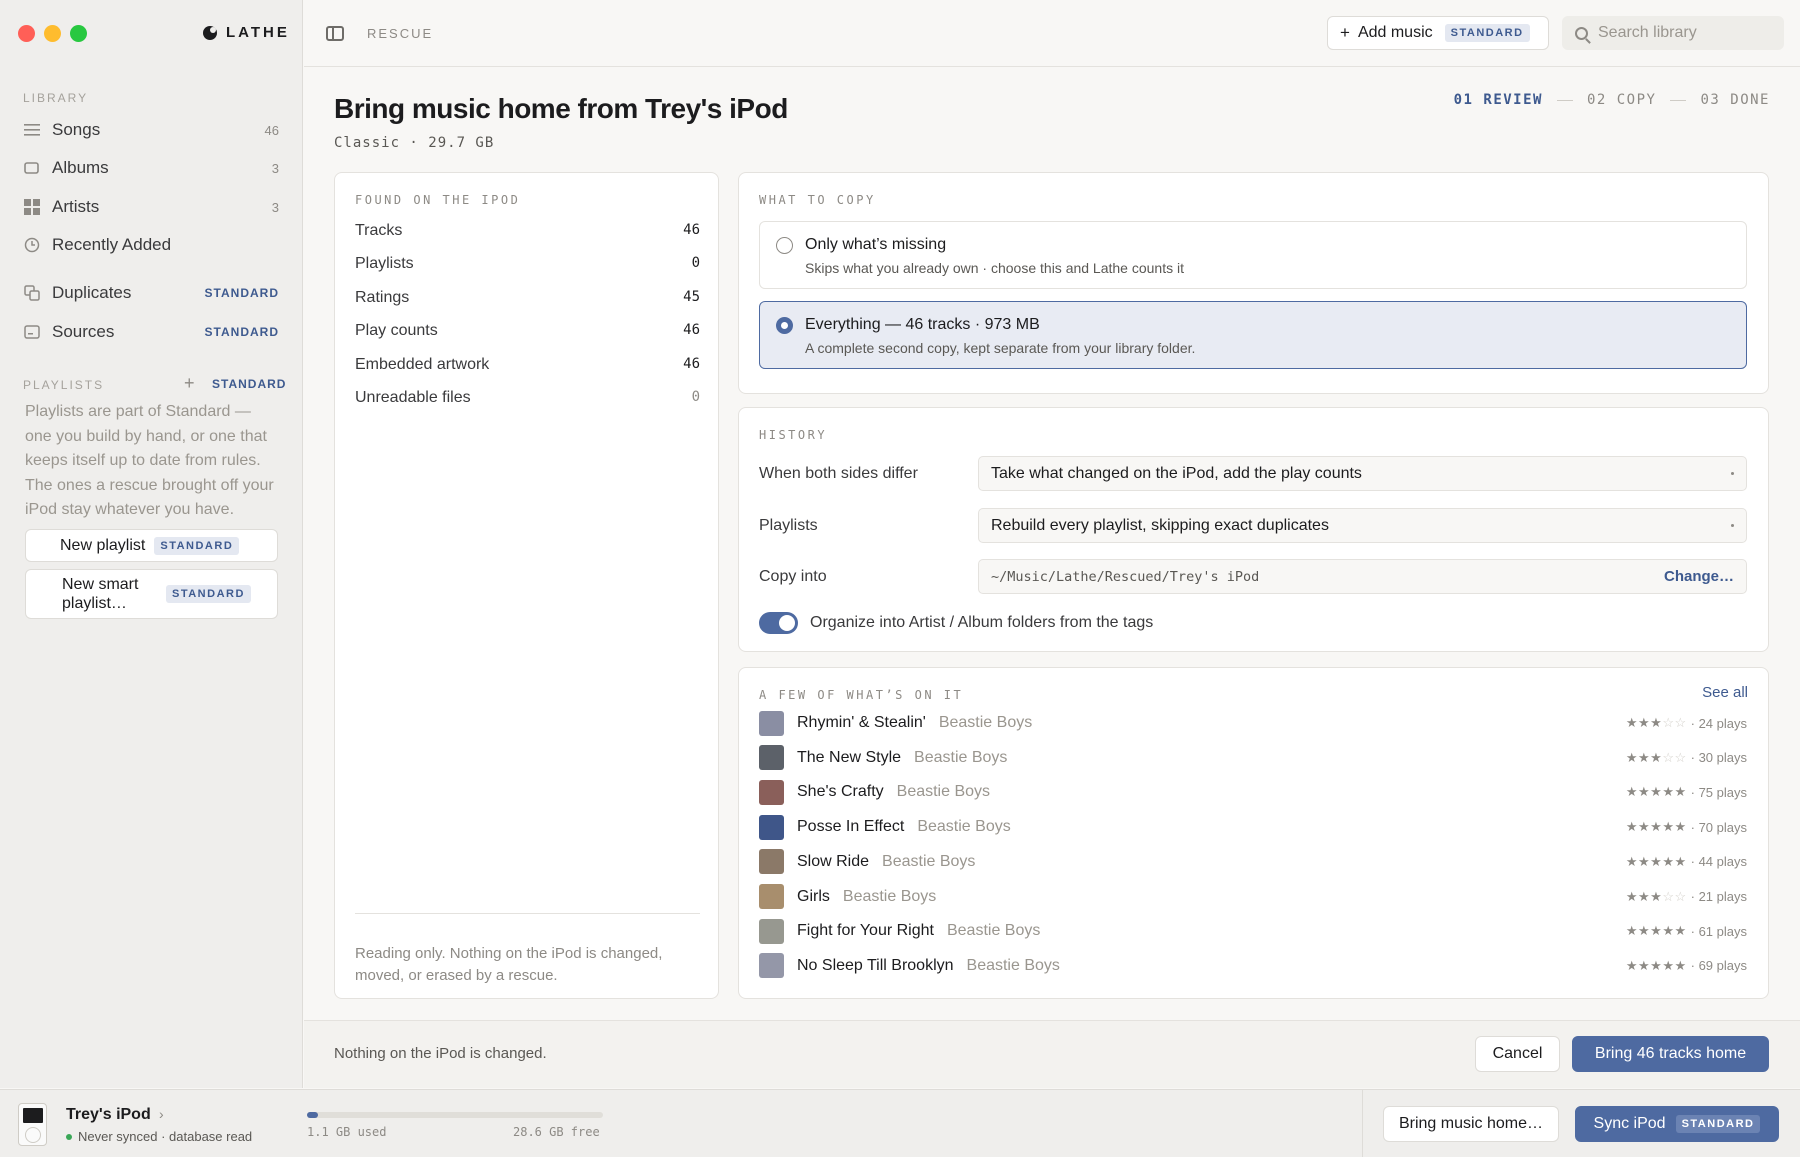 The height and width of the screenshot is (1157, 1800). What do you see at coordinates (103, 545) in the screenshot?
I see `new-playlist-label: New playlist` at bounding box center [103, 545].